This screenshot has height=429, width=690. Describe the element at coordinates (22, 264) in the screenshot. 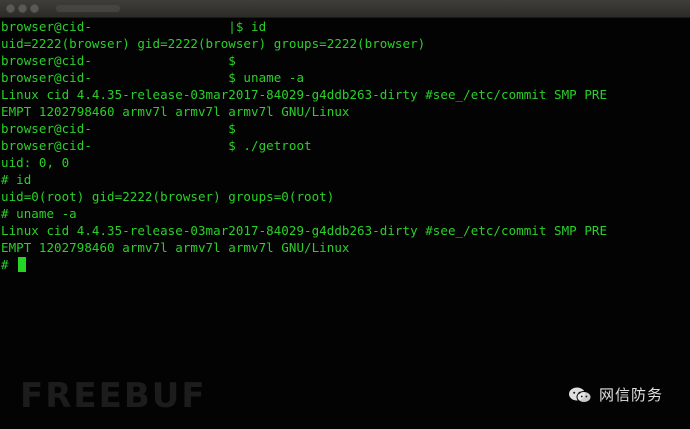

I see `terminal-cursor` at that location.